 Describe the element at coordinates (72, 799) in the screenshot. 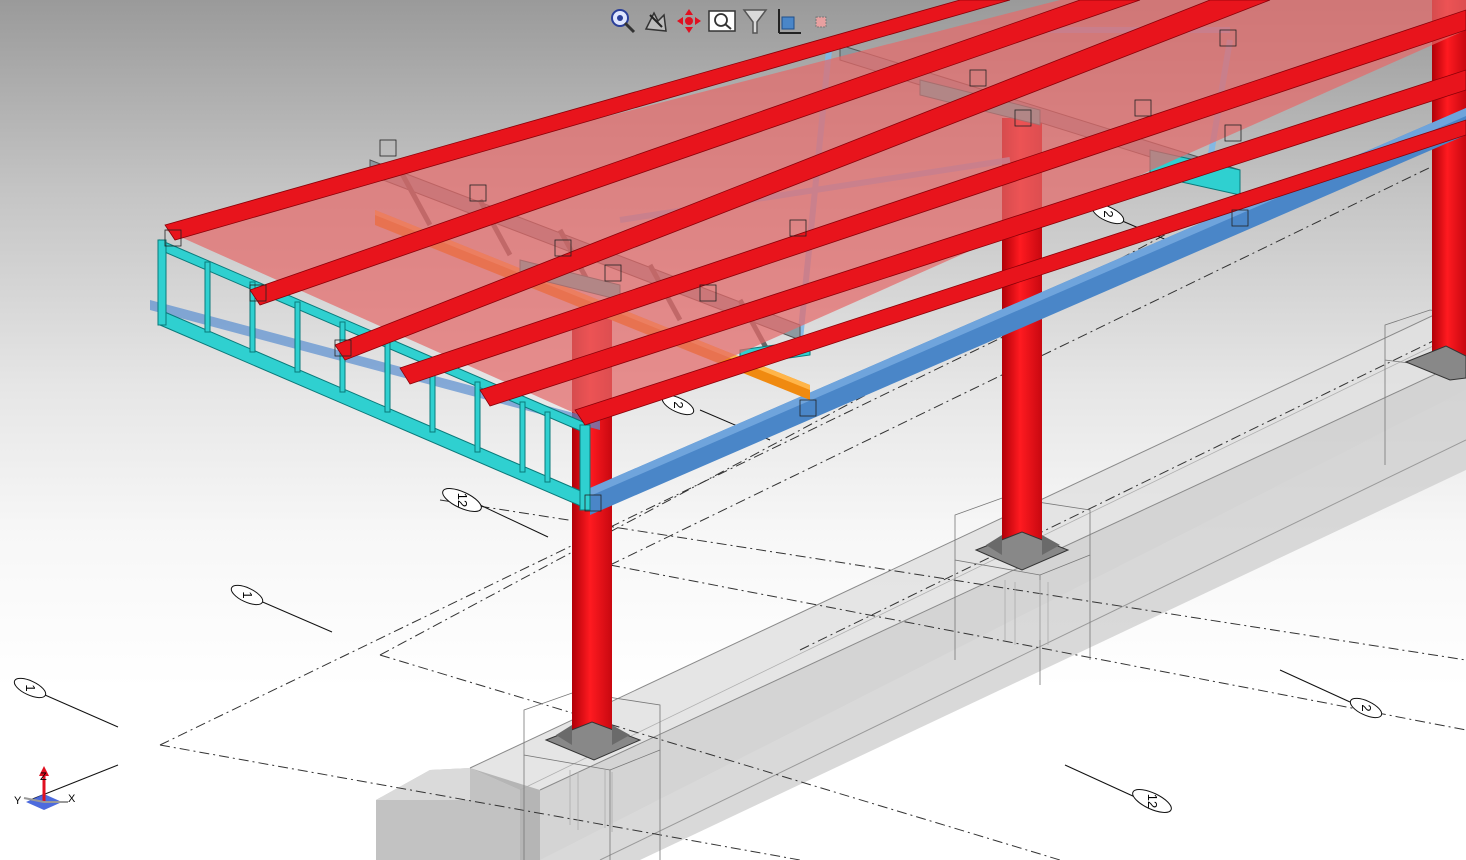

I see `axis-x-label: X` at that location.